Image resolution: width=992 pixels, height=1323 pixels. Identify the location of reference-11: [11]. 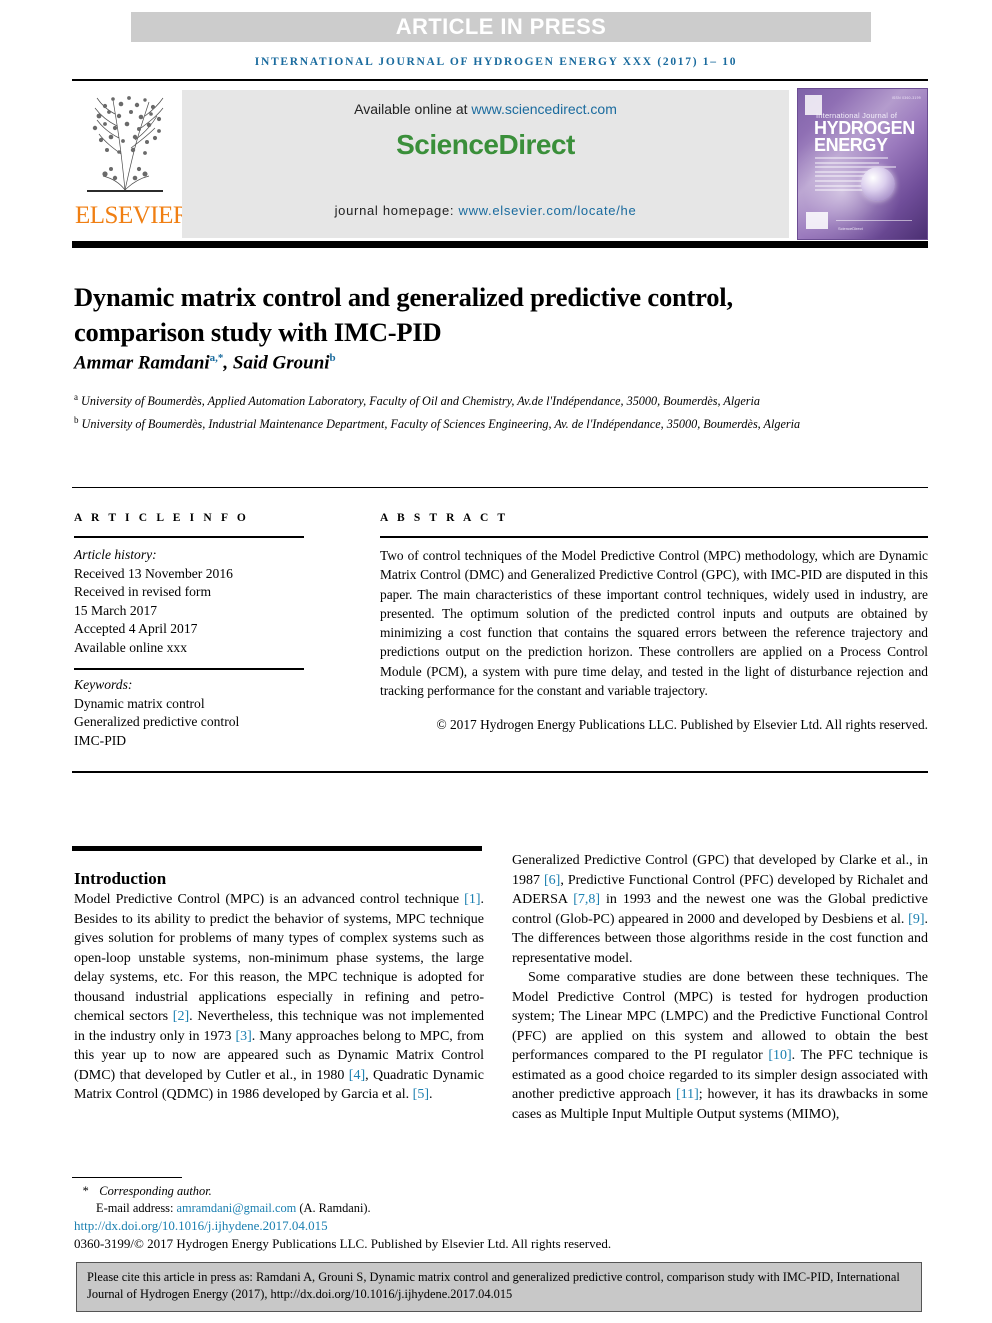
(687, 1094).